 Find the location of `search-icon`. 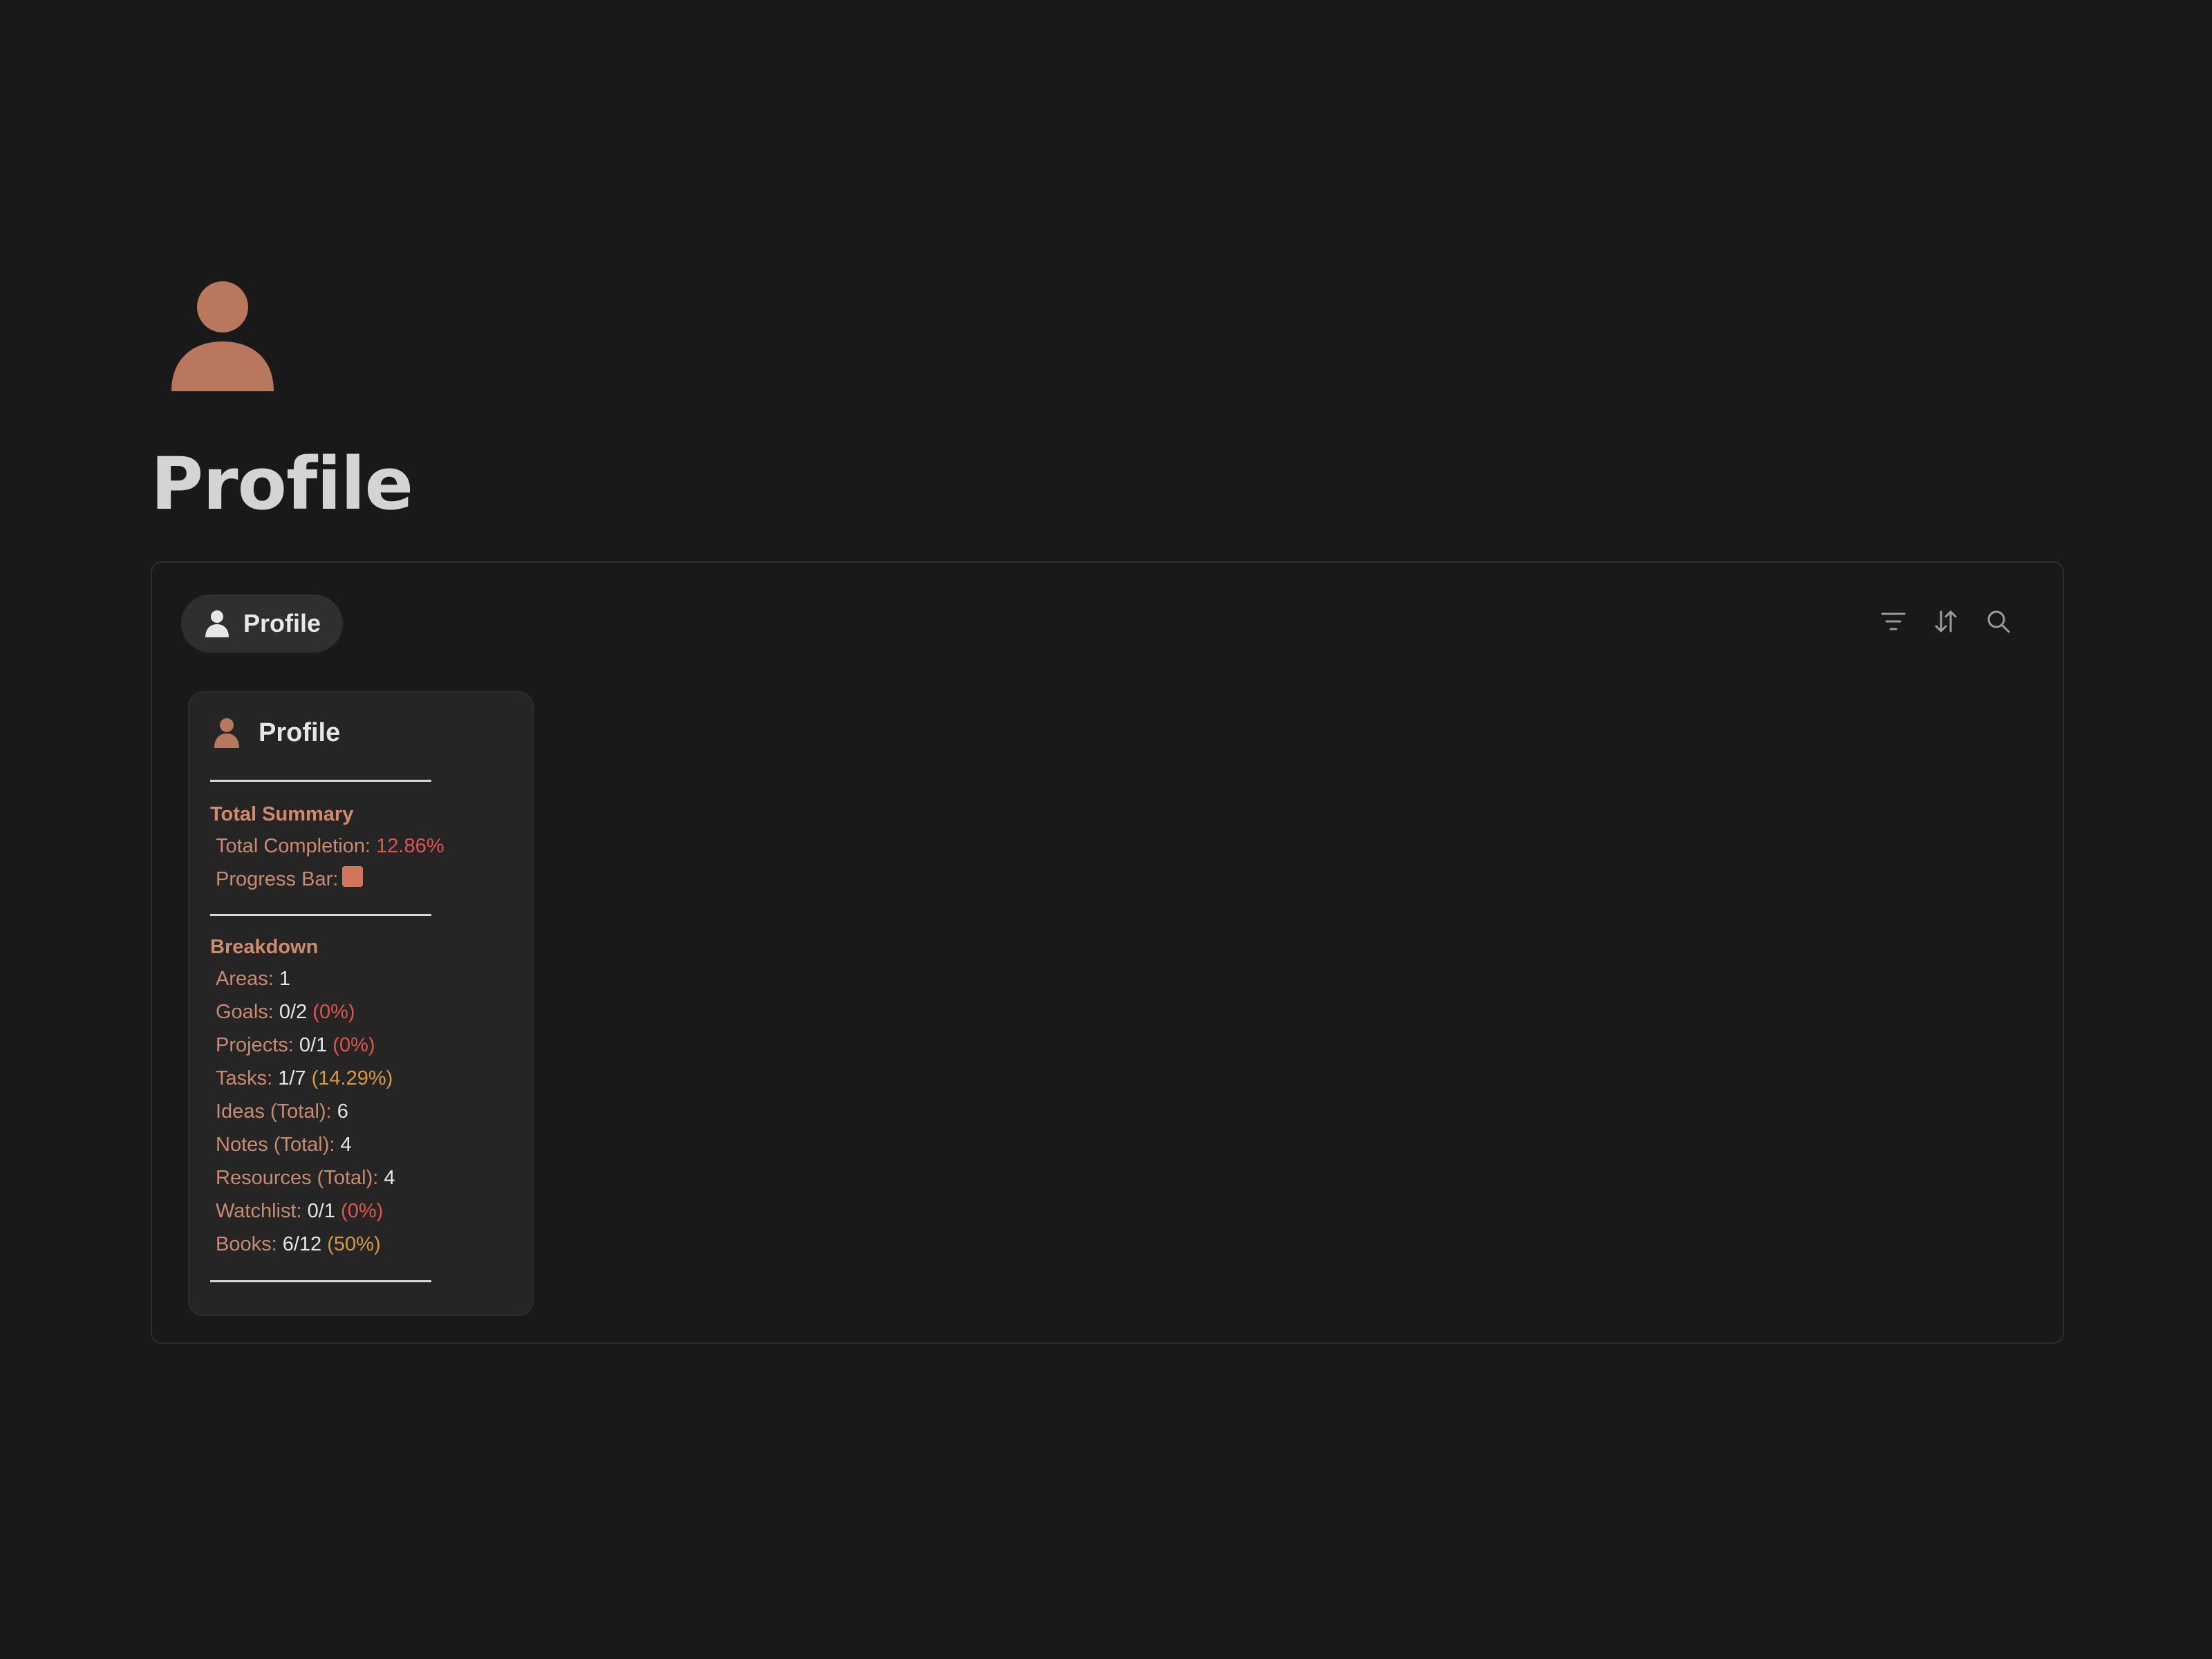

search-icon is located at coordinates (1999, 622).